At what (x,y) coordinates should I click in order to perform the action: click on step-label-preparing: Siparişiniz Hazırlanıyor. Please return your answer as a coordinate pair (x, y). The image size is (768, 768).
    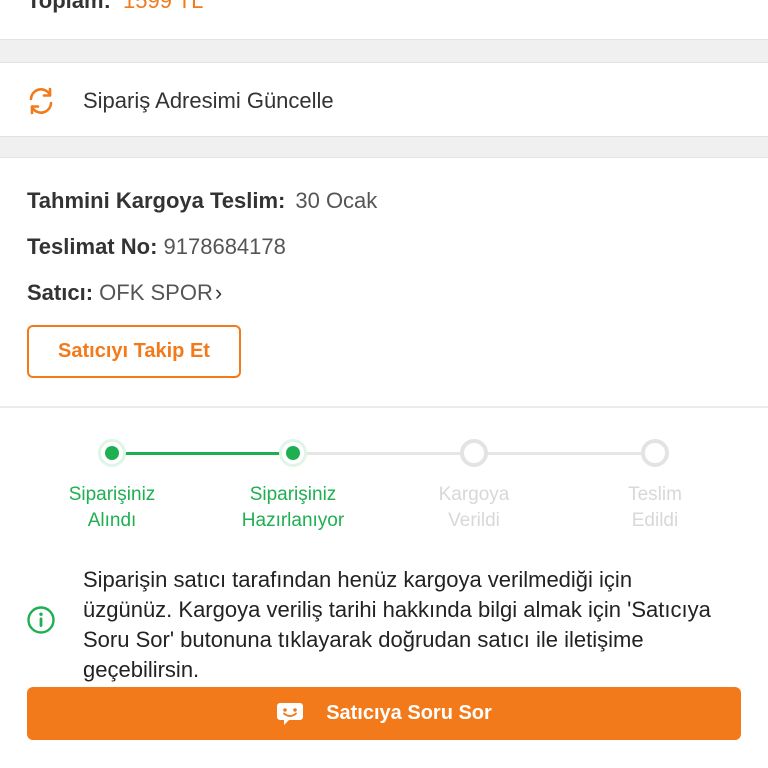
    Looking at the image, I should click on (293, 508).